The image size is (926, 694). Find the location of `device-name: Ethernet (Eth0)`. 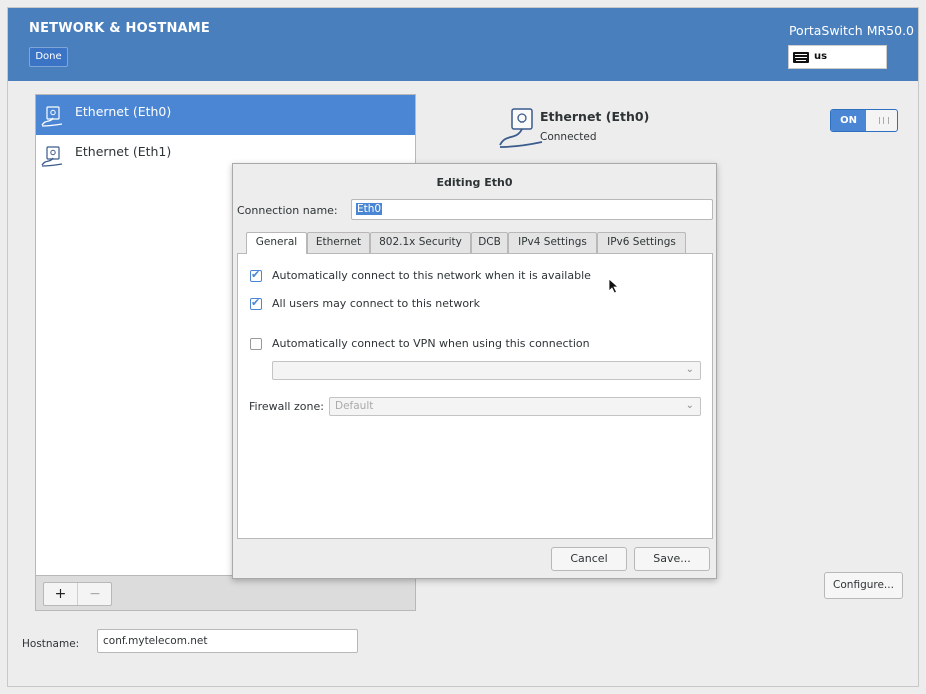

device-name: Ethernet (Eth0) is located at coordinates (595, 116).